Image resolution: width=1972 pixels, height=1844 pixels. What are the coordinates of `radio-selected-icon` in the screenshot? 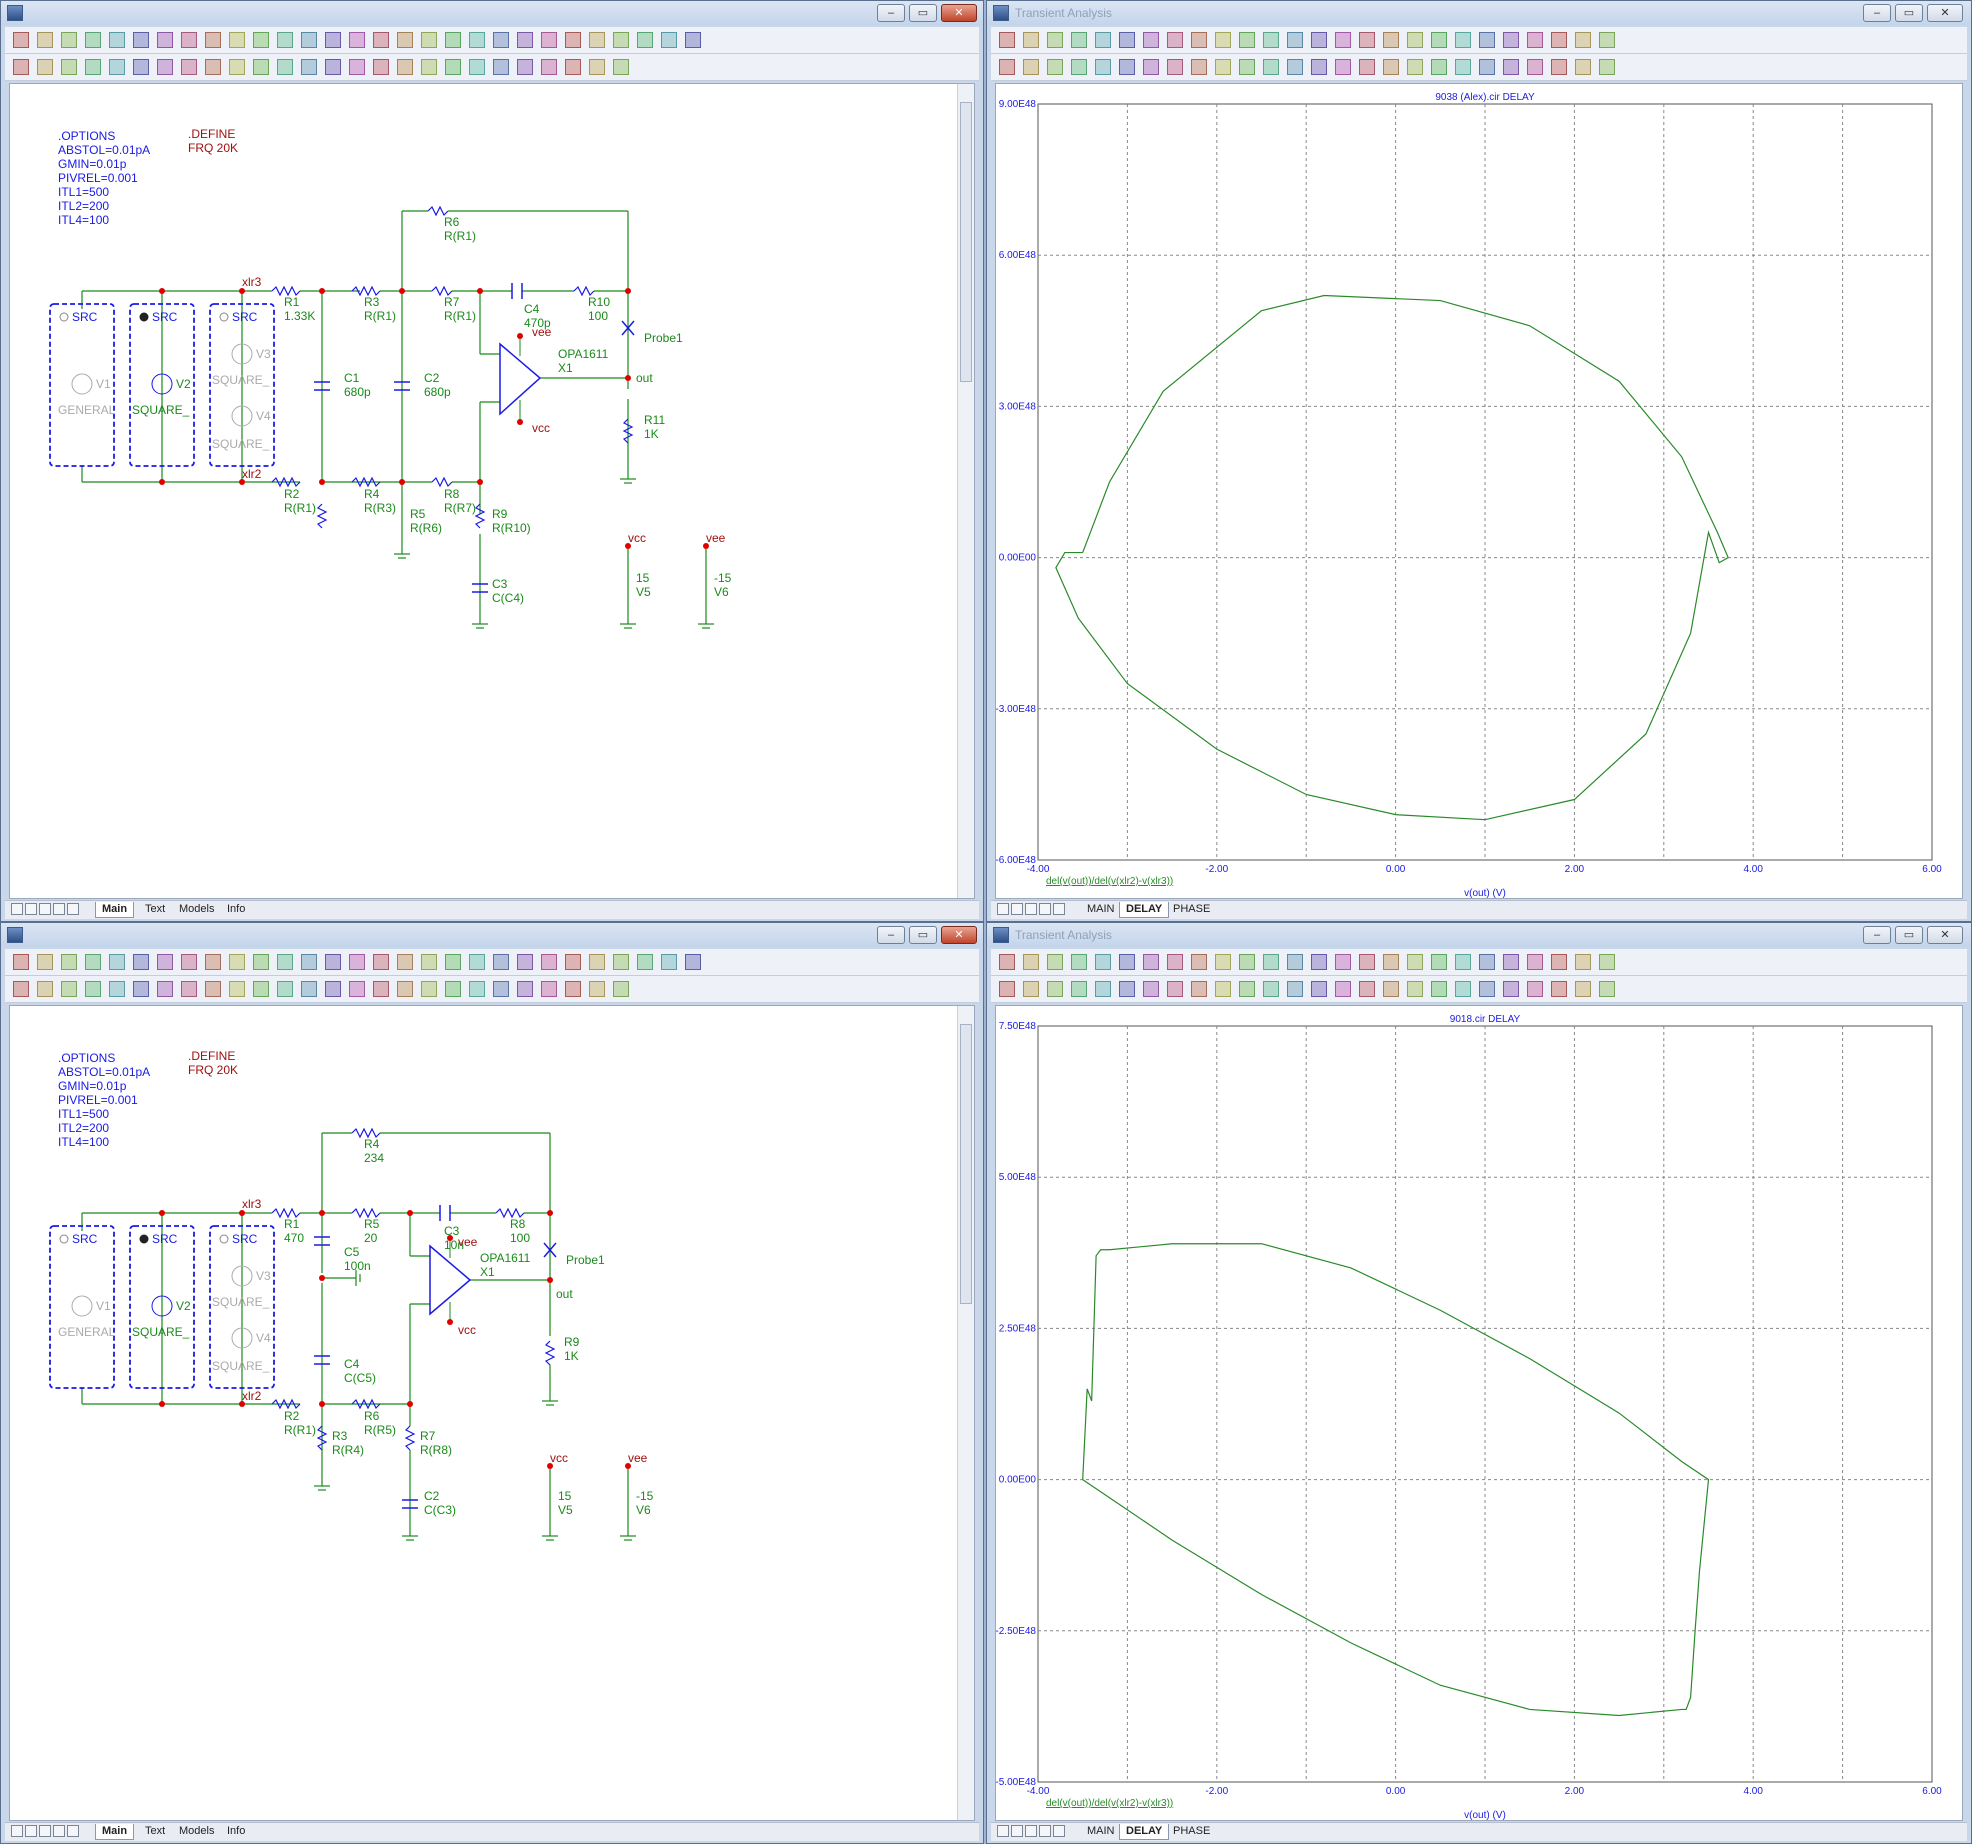 It's located at (144, 1239).